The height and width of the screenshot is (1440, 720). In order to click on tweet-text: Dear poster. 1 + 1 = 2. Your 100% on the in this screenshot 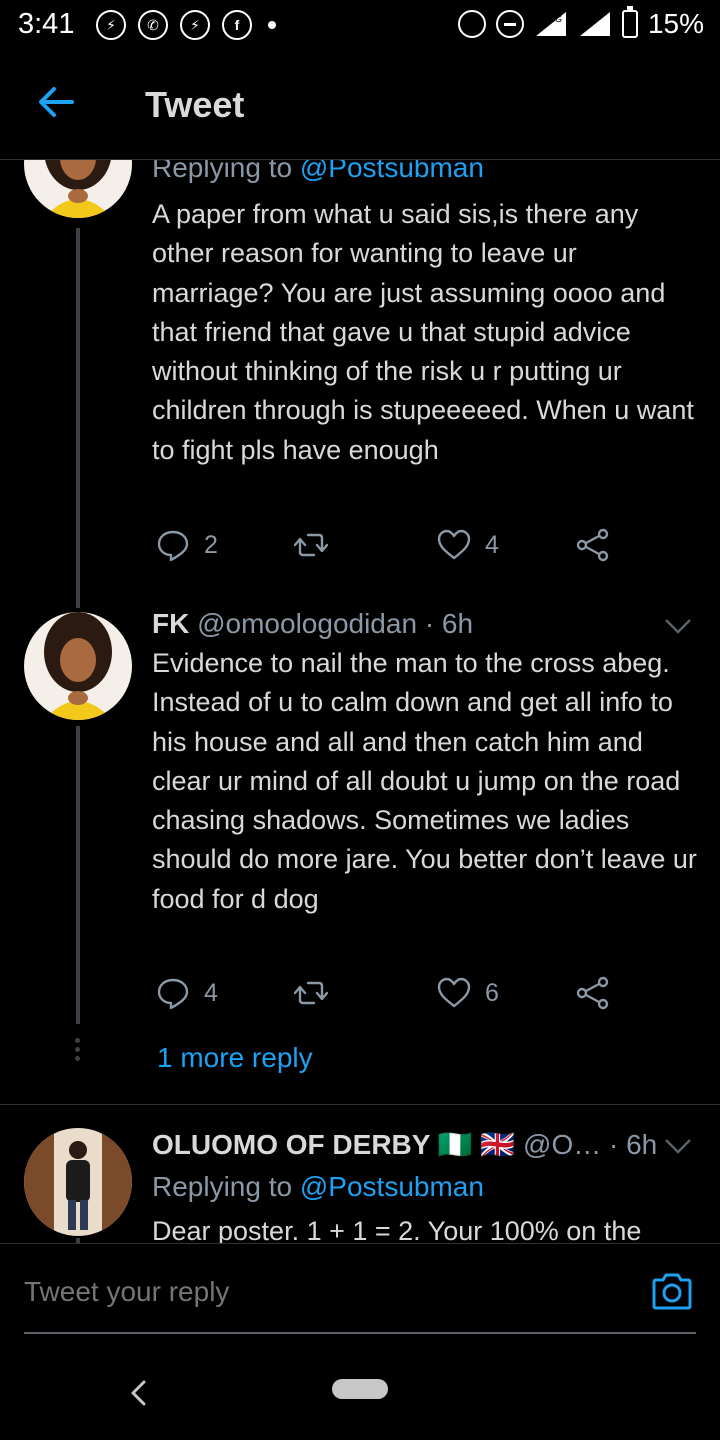, I will do `click(397, 1229)`.